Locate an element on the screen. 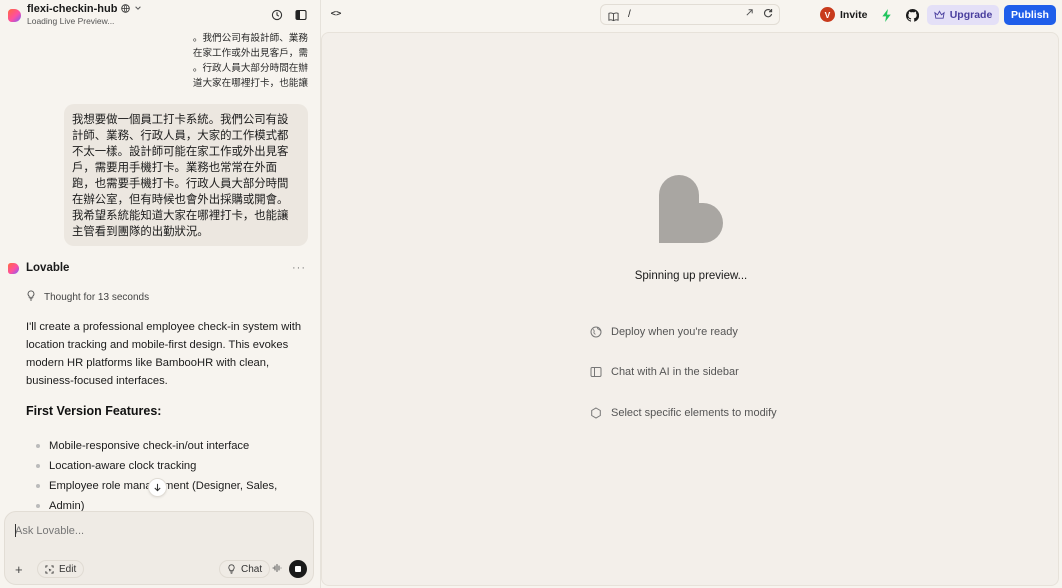  sidebar-toggle-icon is located at coordinates (301, 15).